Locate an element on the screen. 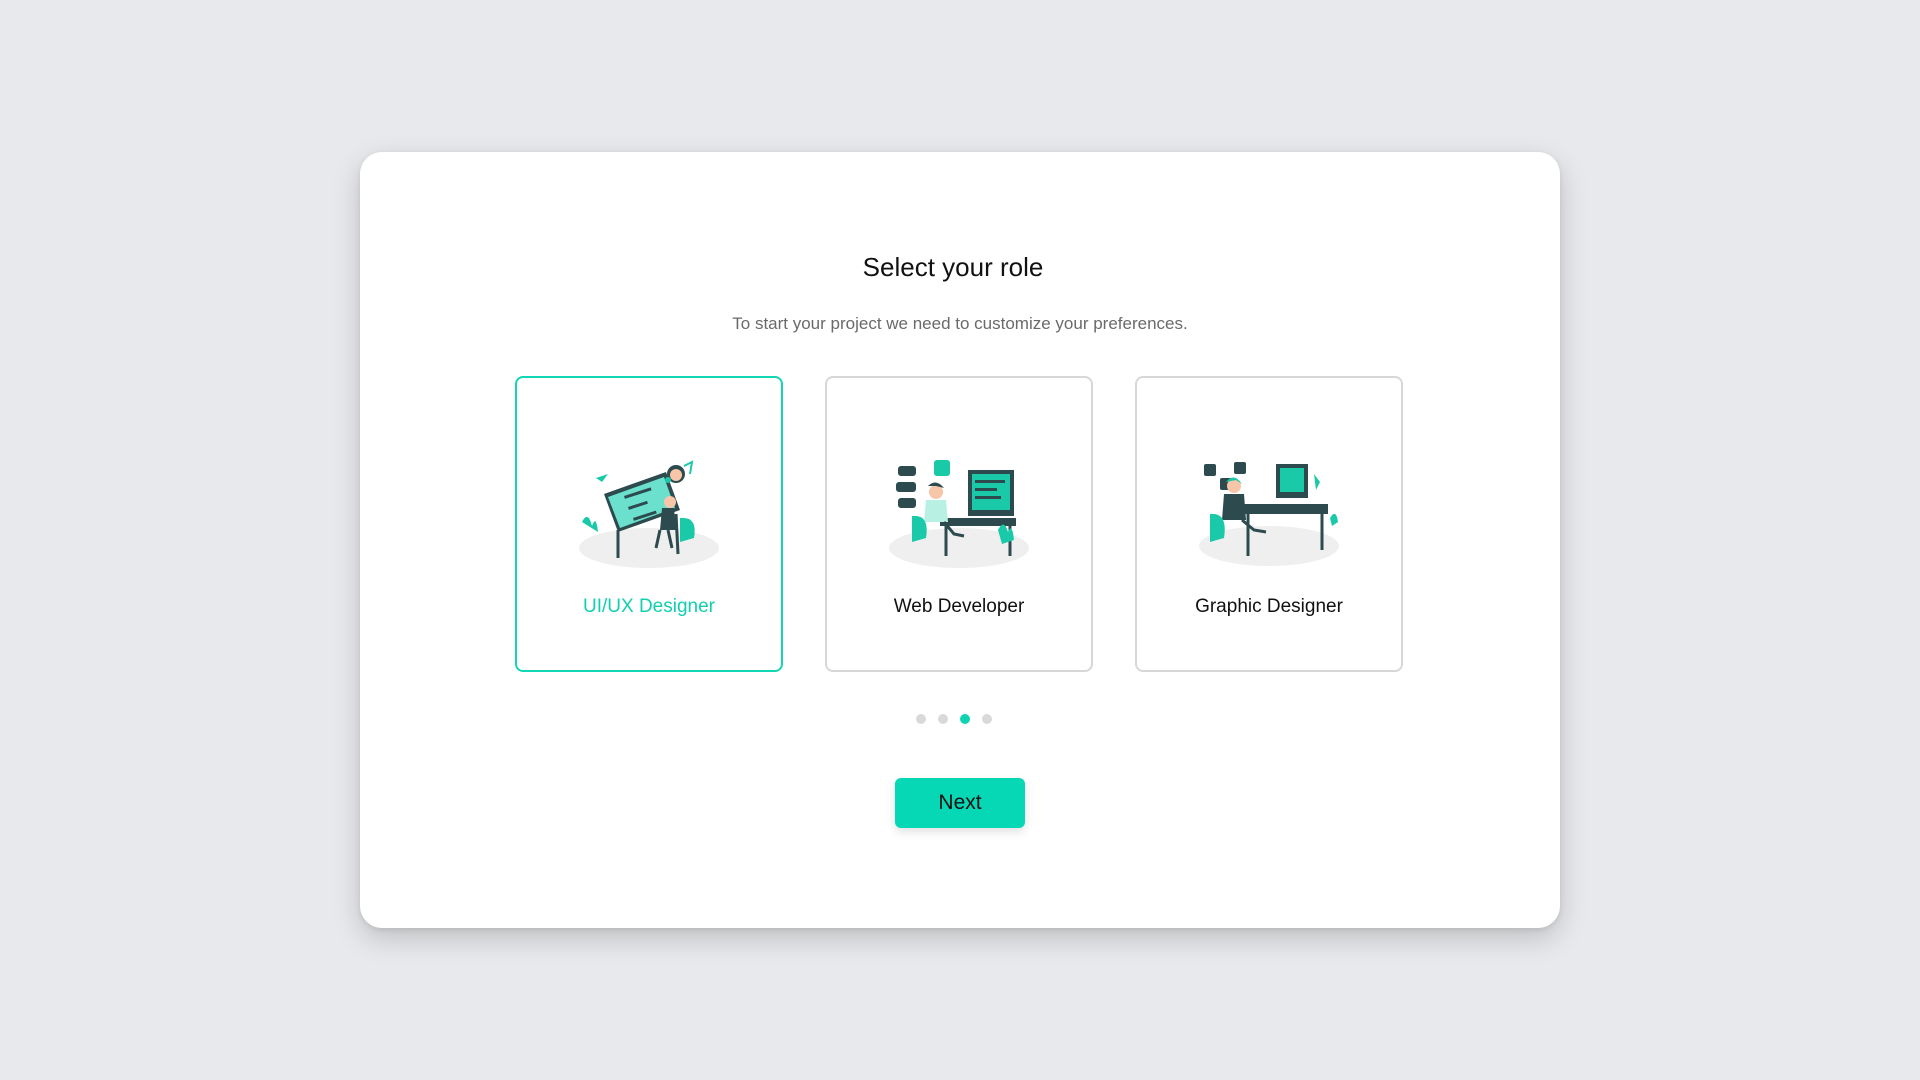  role-card-label: Web Developer is located at coordinates (959, 606).